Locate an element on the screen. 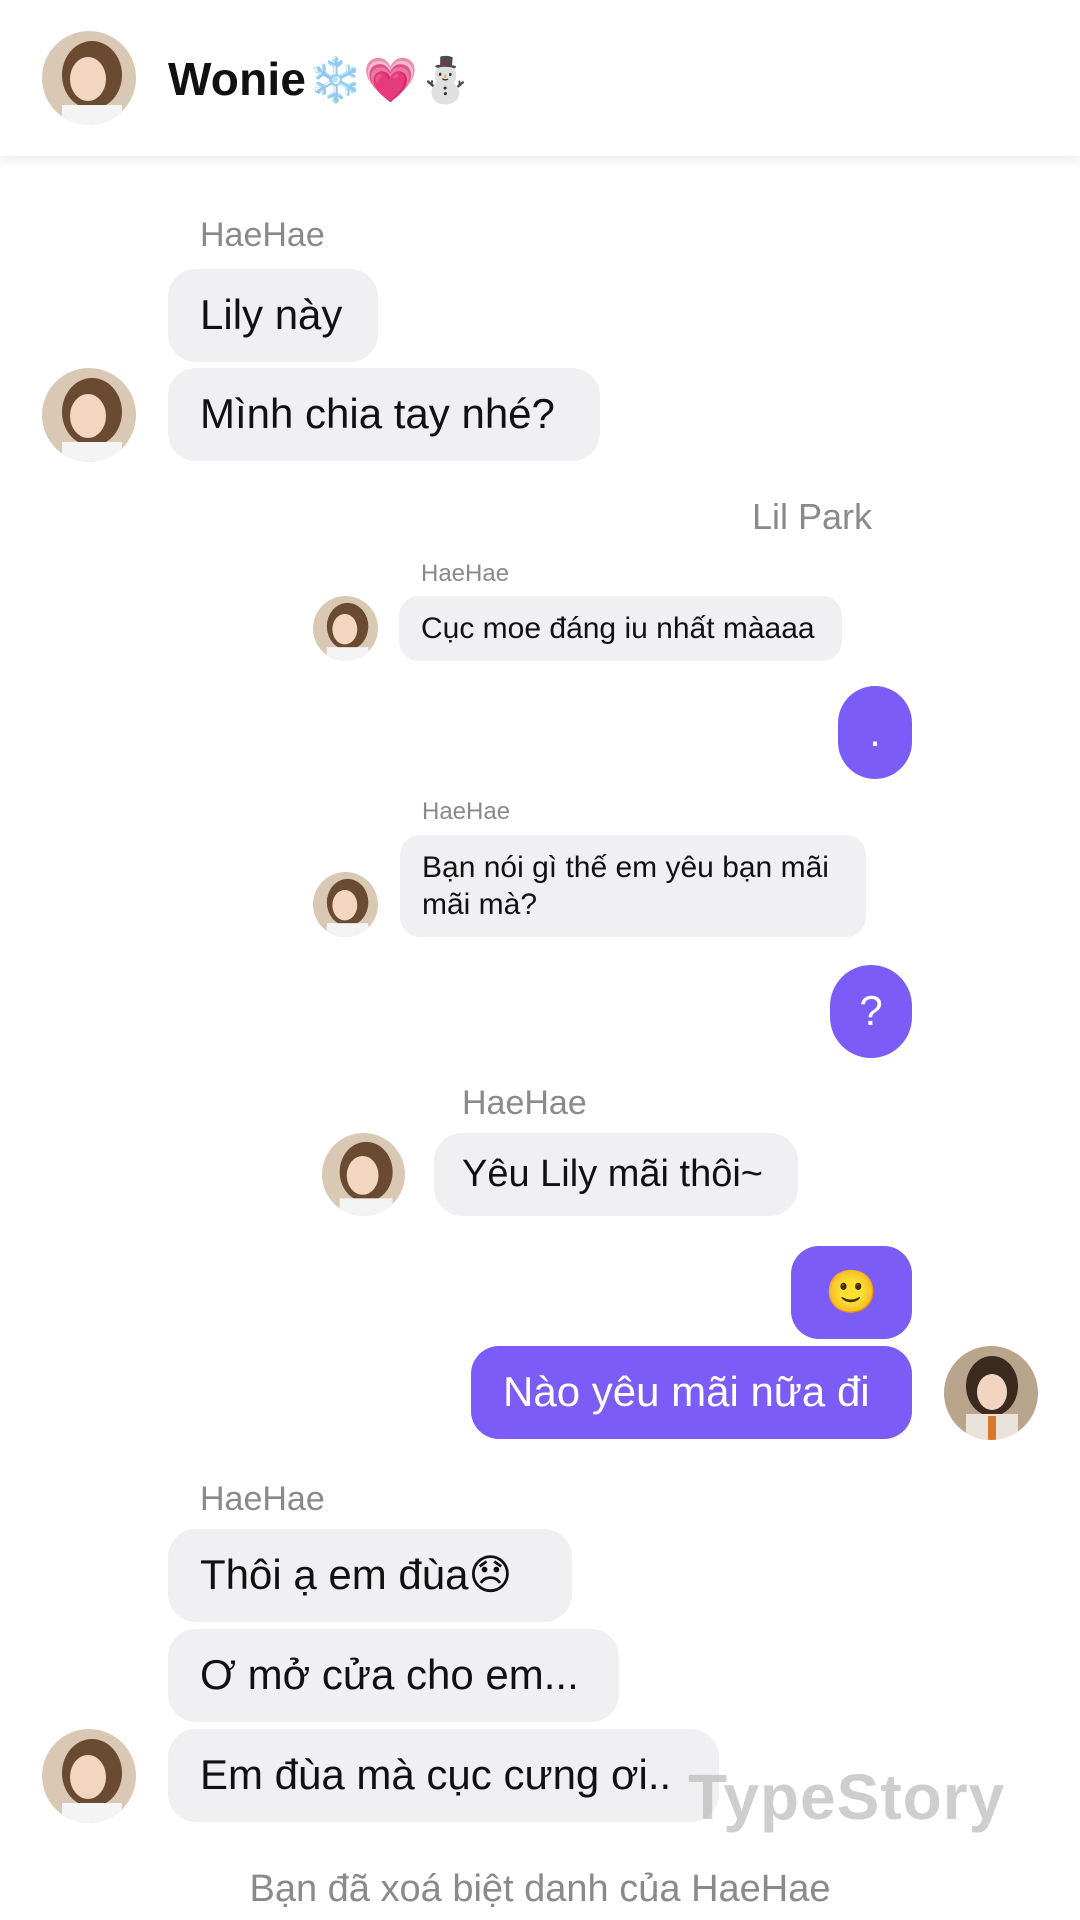  message-text: Cục moe đáng iu nhất màaaa is located at coordinates (618, 628).